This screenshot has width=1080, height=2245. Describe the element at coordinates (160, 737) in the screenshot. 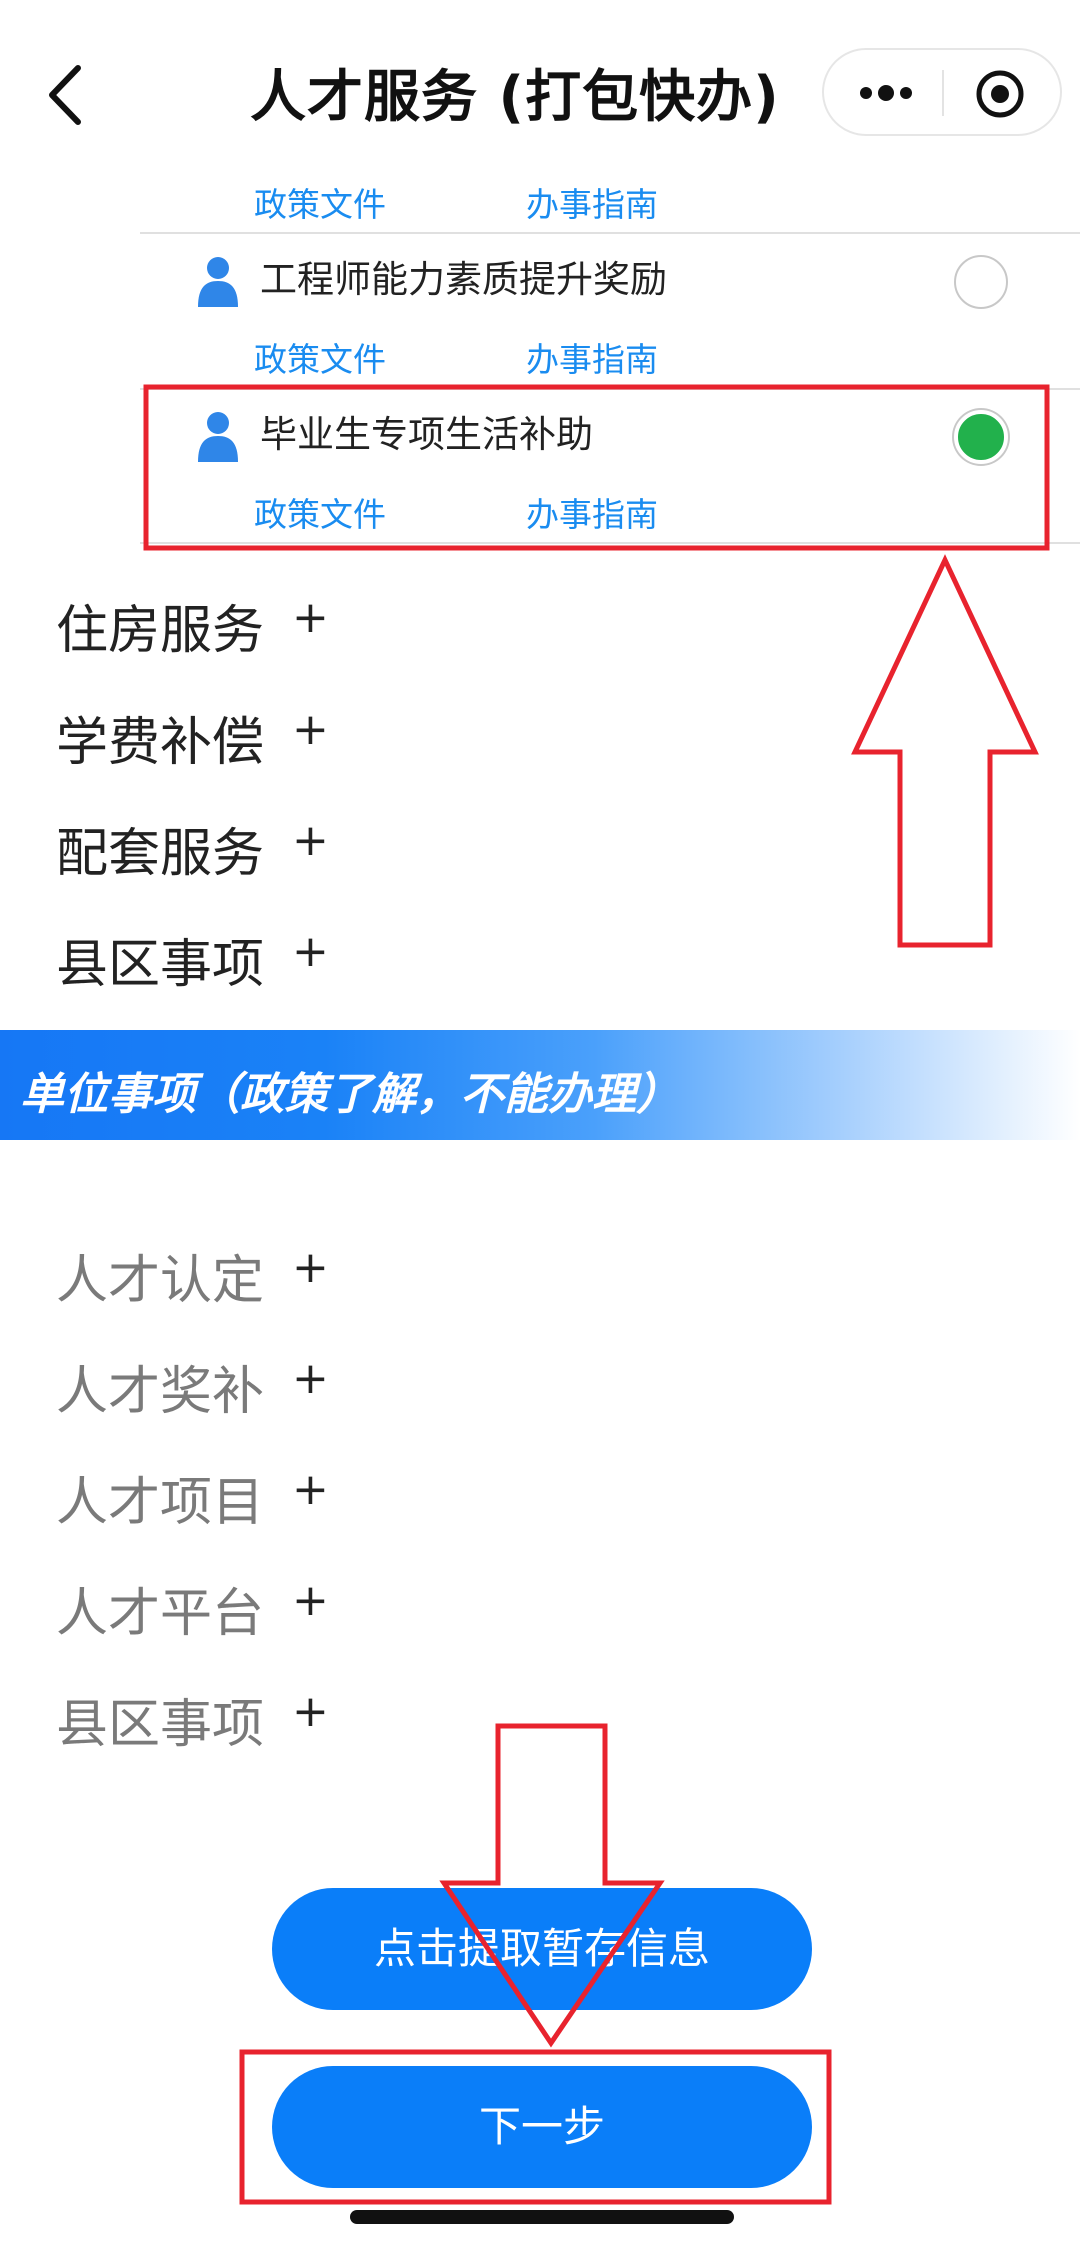

I see `category-tuition: 学费补偿` at that location.